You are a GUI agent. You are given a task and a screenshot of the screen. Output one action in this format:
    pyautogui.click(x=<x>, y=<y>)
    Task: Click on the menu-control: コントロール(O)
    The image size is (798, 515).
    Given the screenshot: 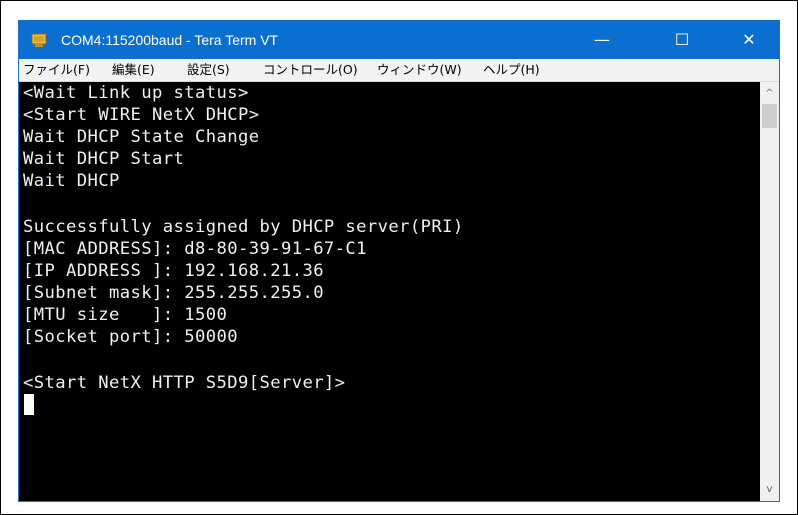 What is the action you would take?
    pyautogui.click(x=310, y=70)
    